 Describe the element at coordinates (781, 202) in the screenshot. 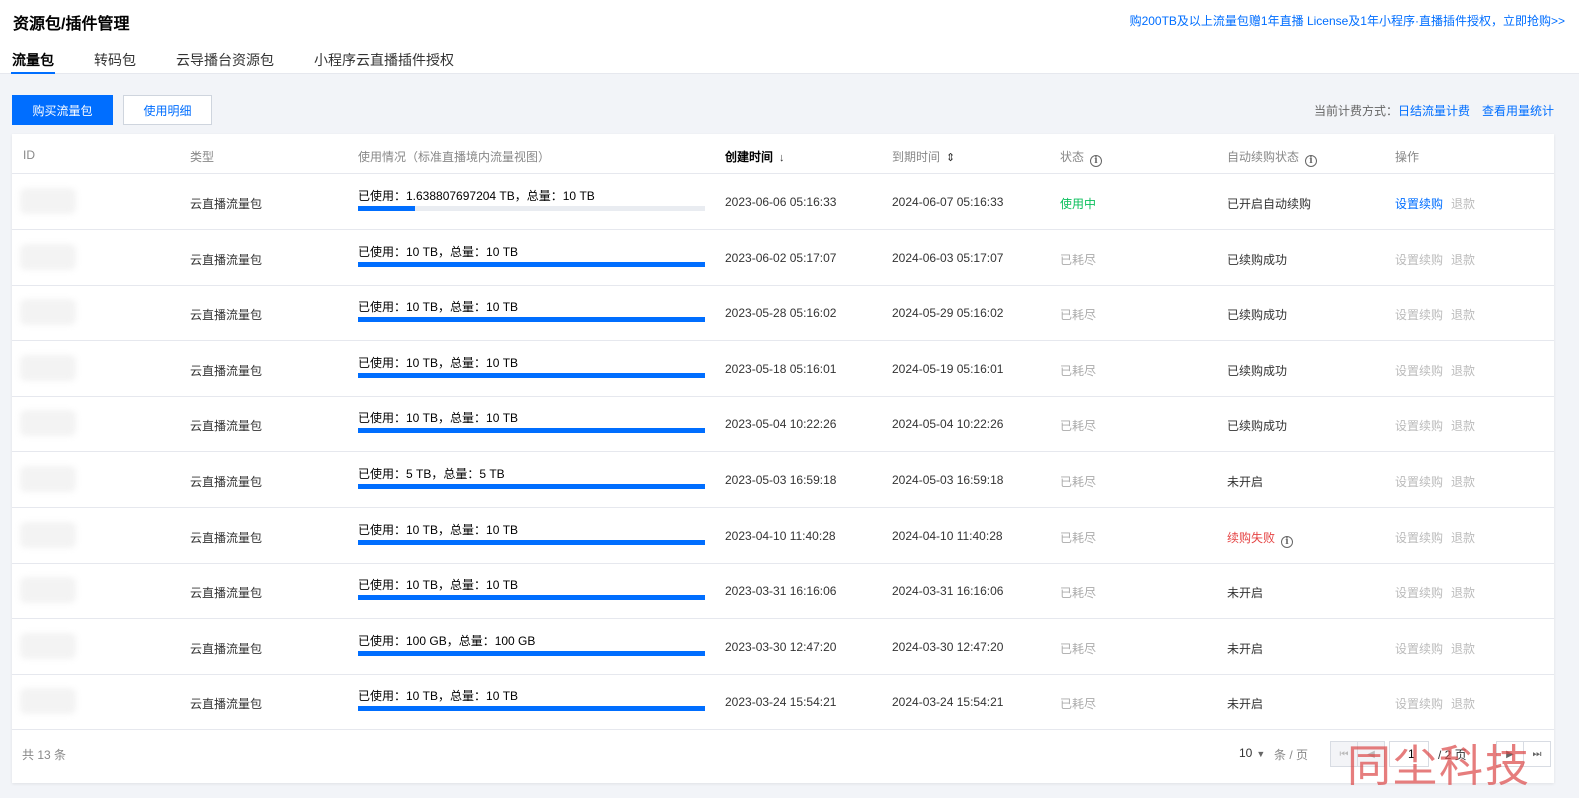

I see `created-time: 2023-06-06 05:16:33` at that location.